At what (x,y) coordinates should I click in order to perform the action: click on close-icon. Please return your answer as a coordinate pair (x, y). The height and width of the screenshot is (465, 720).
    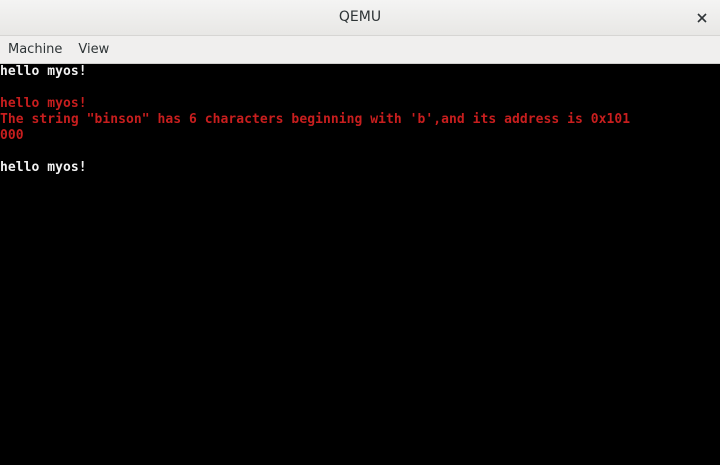
    Looking at the image, I should click on (702, 18).